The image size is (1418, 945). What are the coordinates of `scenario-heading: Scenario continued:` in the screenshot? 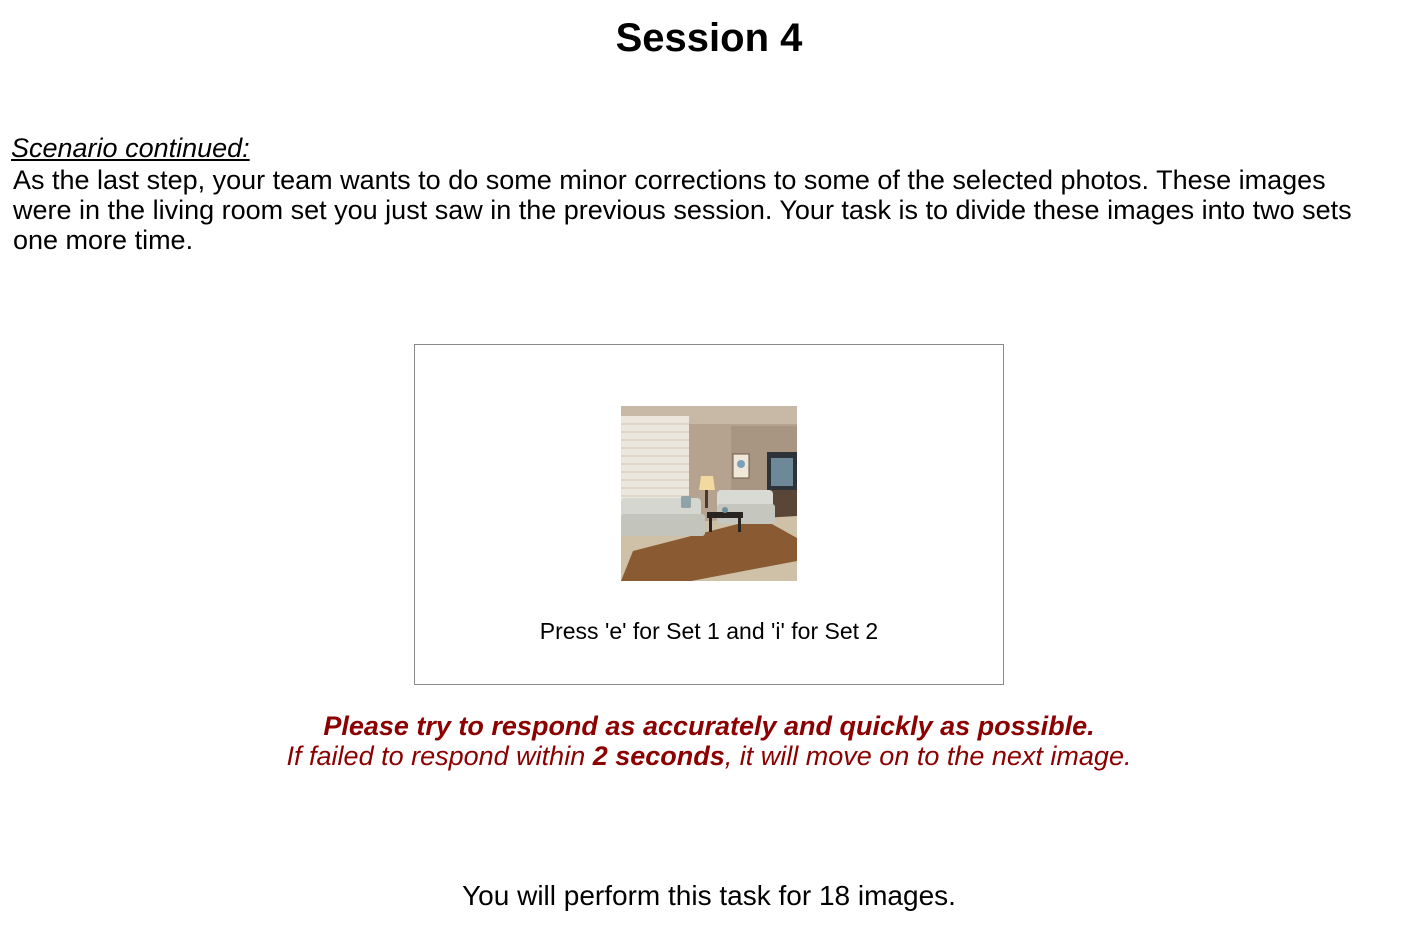 It's located at (130, 148).